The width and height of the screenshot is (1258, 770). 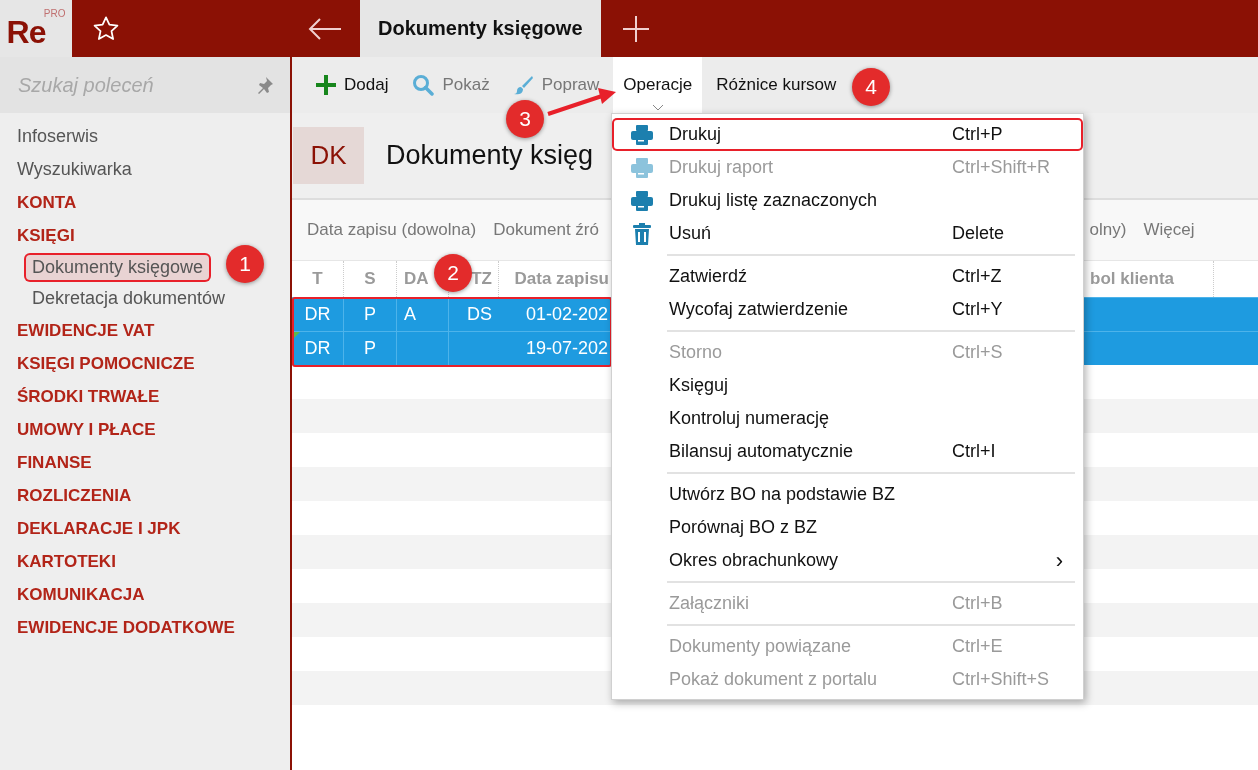 I want to click on table-cell: 19-07-202, so click(x=566, y=348).